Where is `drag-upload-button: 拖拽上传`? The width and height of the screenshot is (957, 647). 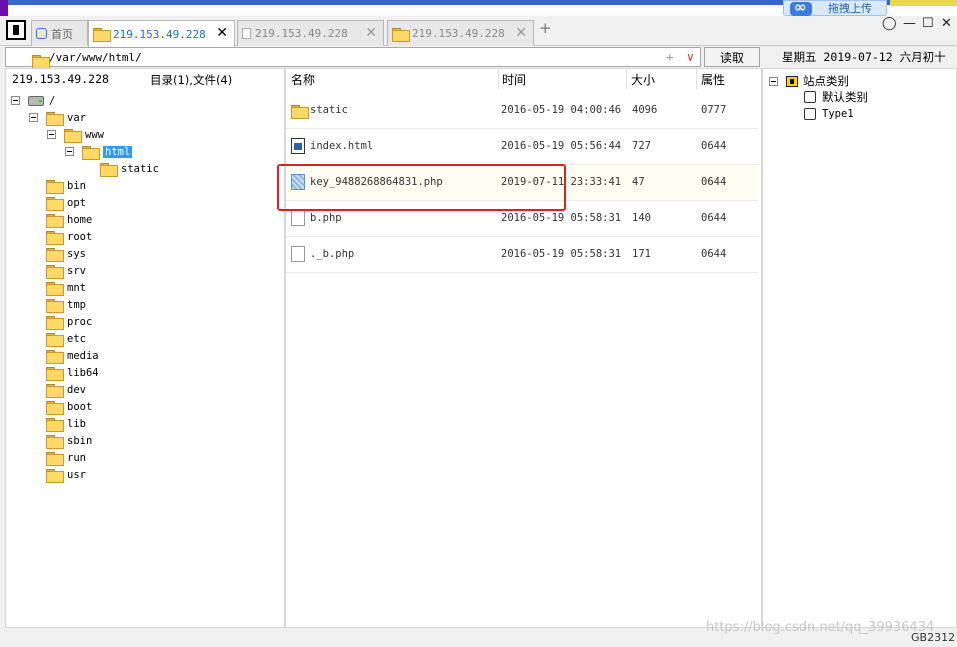
drag-upload-button: 拖拽上传 is located at coordinates (835, 8).